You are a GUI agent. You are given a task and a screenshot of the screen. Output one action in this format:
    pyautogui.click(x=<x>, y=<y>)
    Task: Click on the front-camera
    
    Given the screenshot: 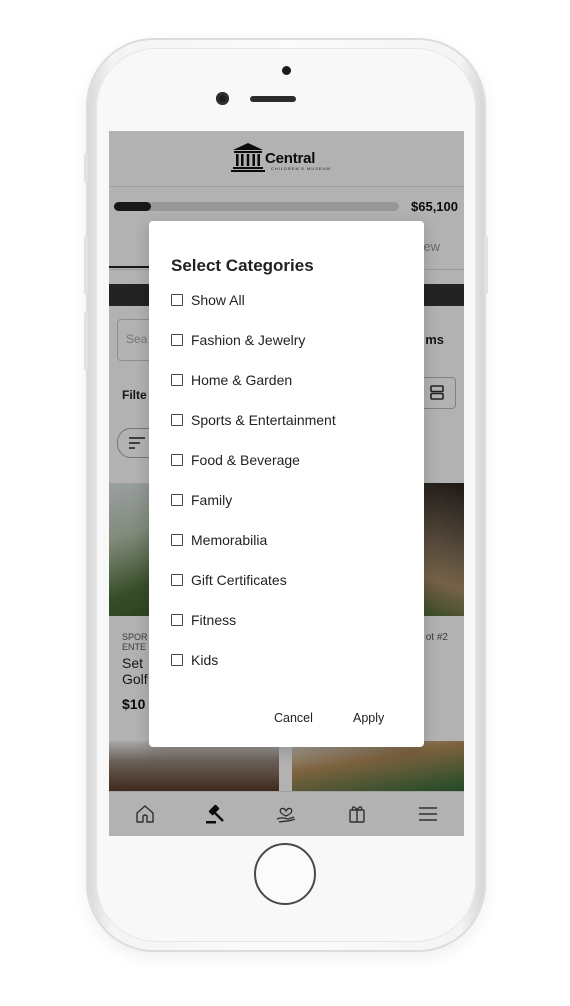 What is the action you would take?
    pyautogui.click(x=222, y=98)
    